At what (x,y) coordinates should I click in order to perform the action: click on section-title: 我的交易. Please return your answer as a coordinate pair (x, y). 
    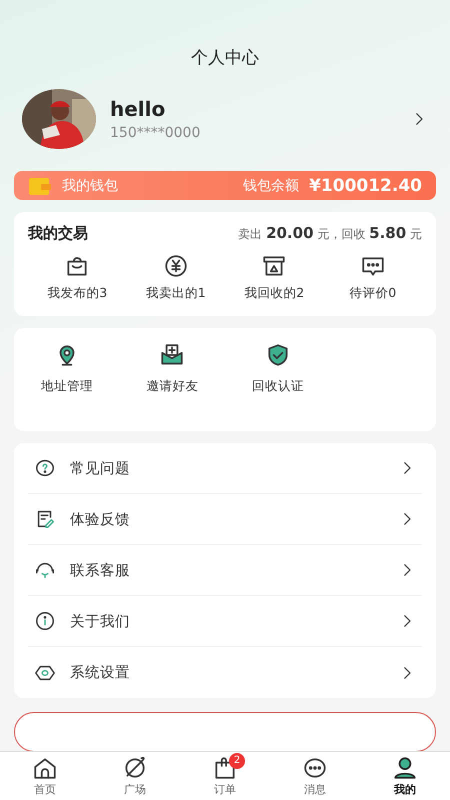
    Looking at the image, I should click on (58, 233).